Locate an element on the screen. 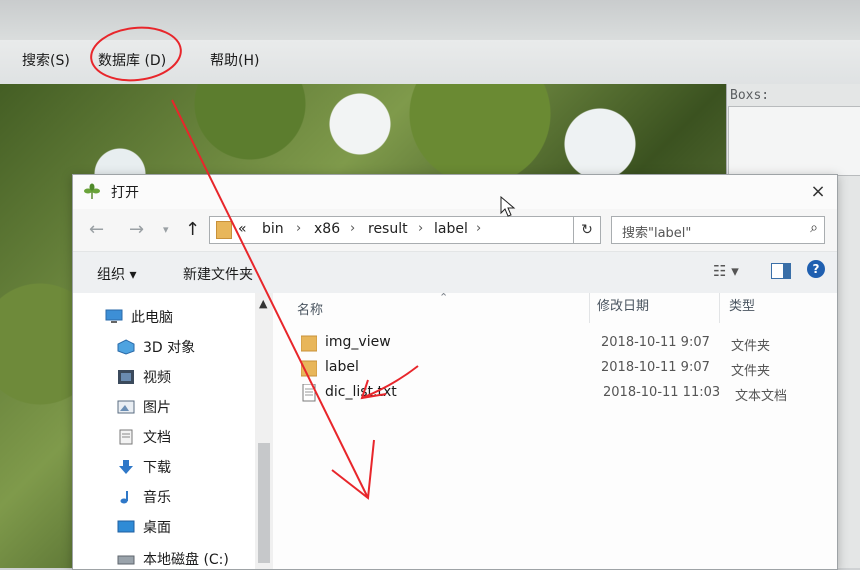  app-leaf-icon is located at coordinates (92, 191).